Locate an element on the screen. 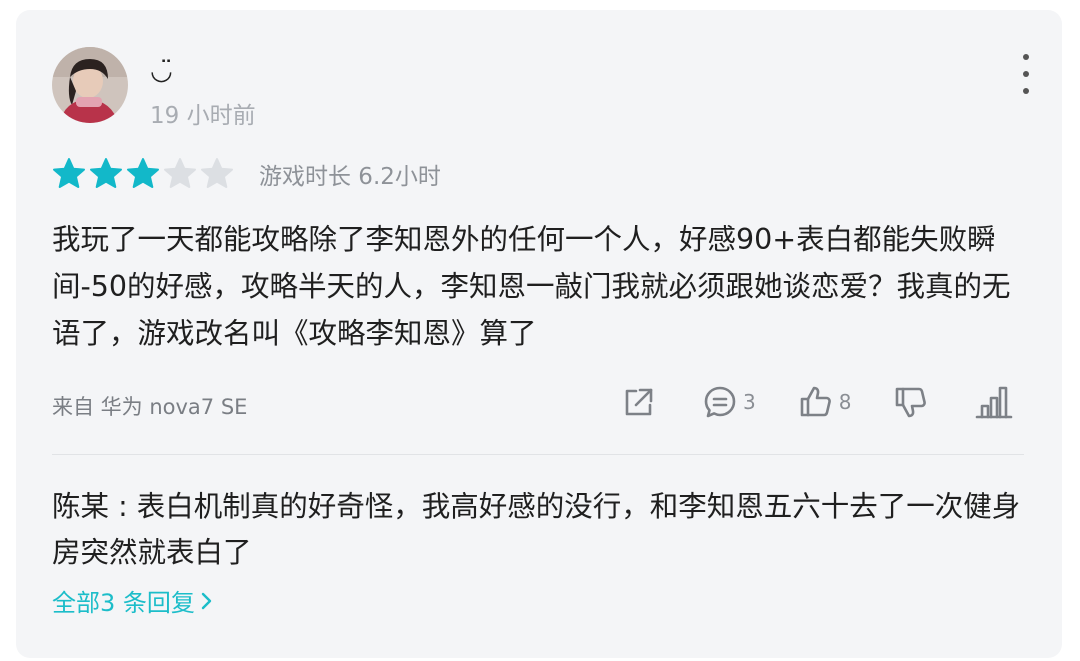 Image resolution: width=1080 pixels, height=661 pixels. thumbs-down-icon is located at coordinates (911, 402).